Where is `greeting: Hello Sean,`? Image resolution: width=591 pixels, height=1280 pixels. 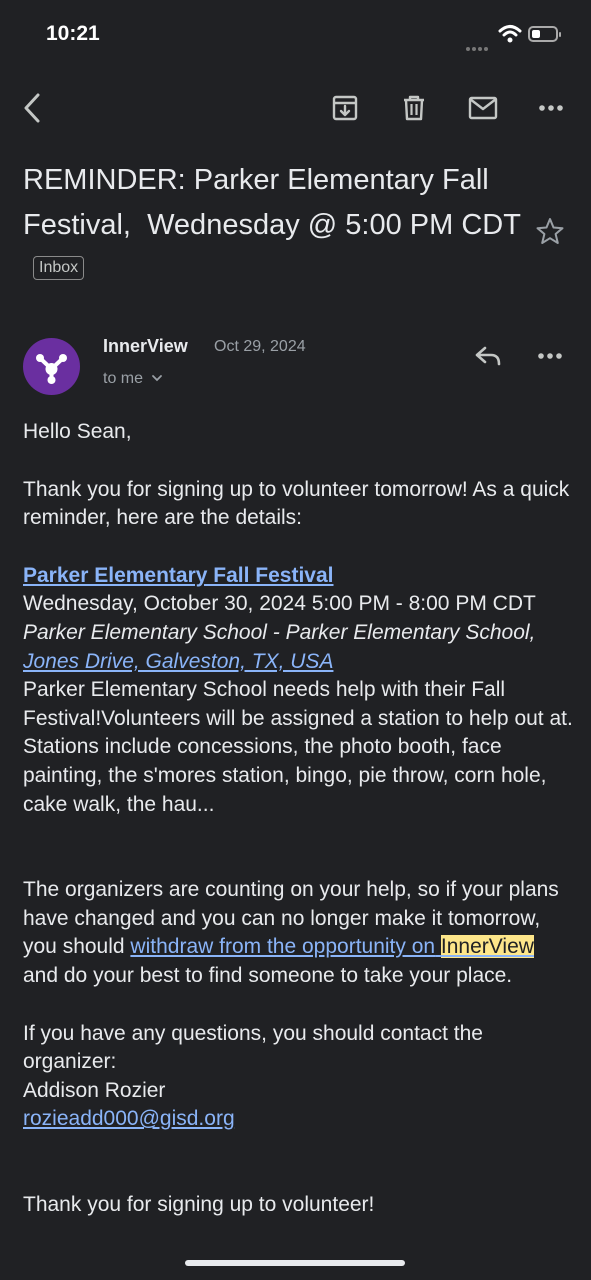
greeting: Hello Sean, is located at coordinates (77, 431).